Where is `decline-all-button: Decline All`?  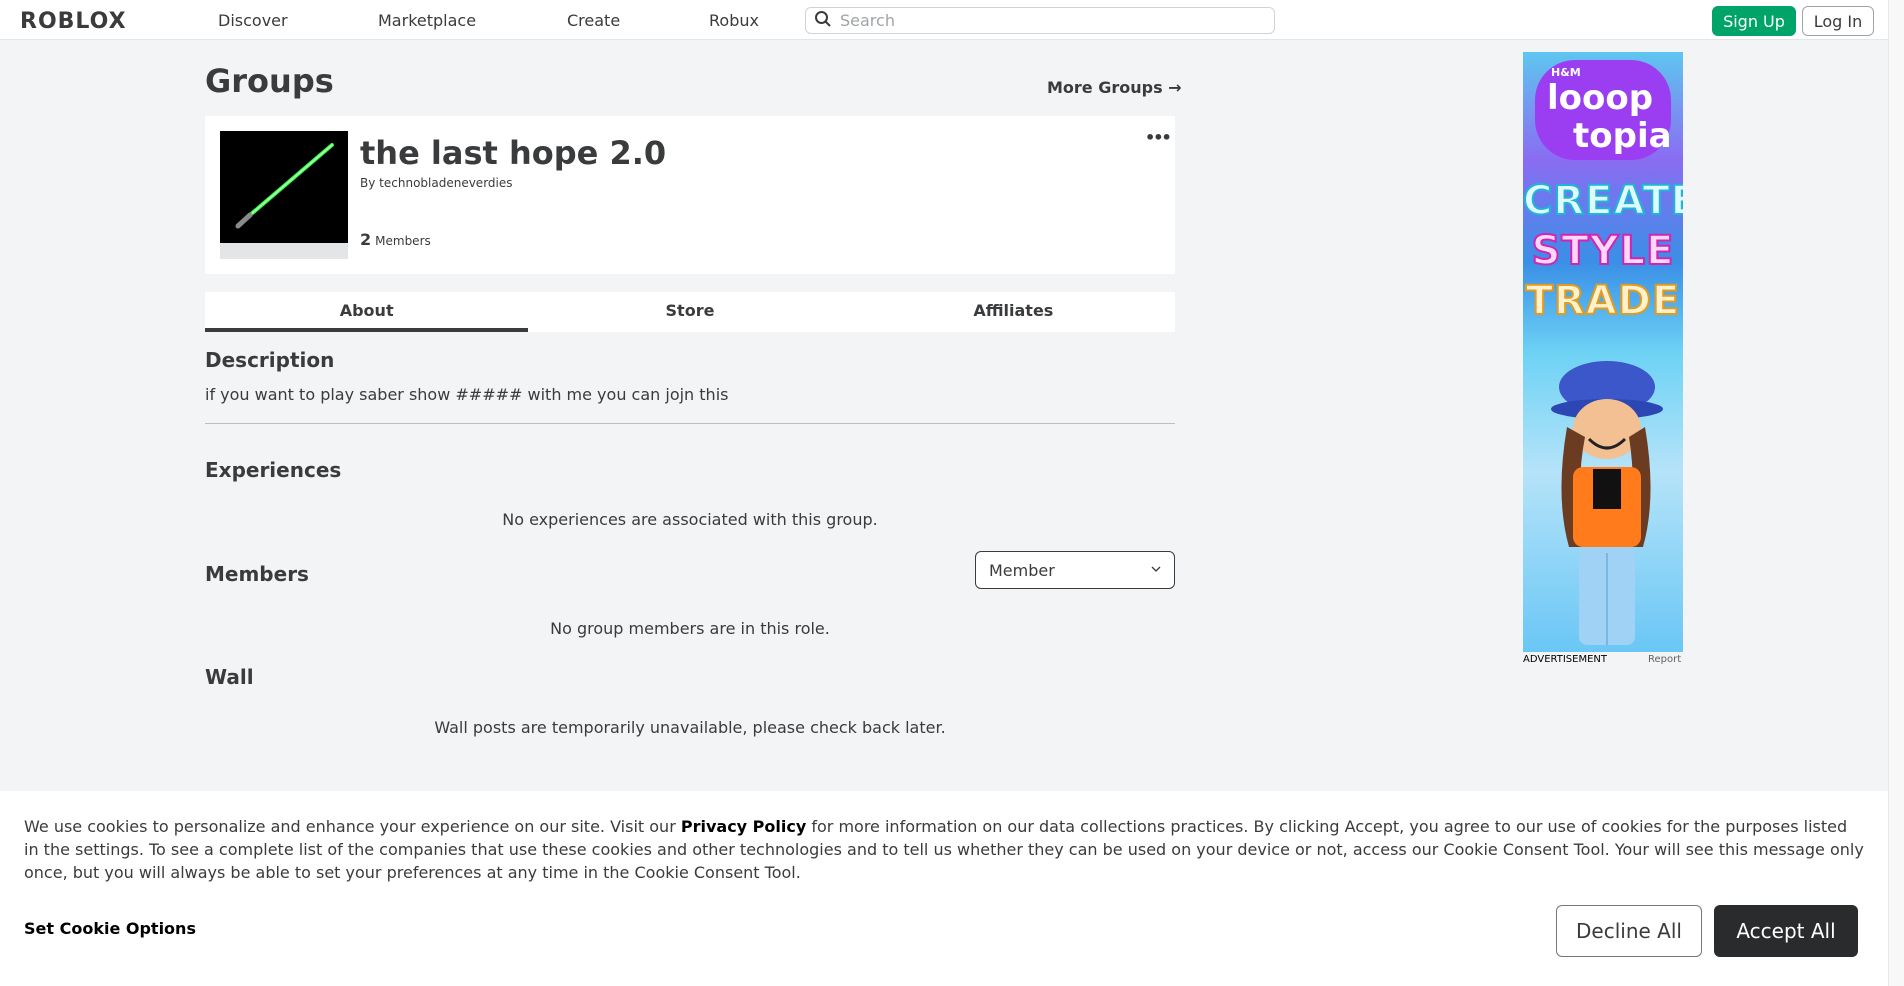
decline-all-button: Decline All is located at coordinates (1629, 931).